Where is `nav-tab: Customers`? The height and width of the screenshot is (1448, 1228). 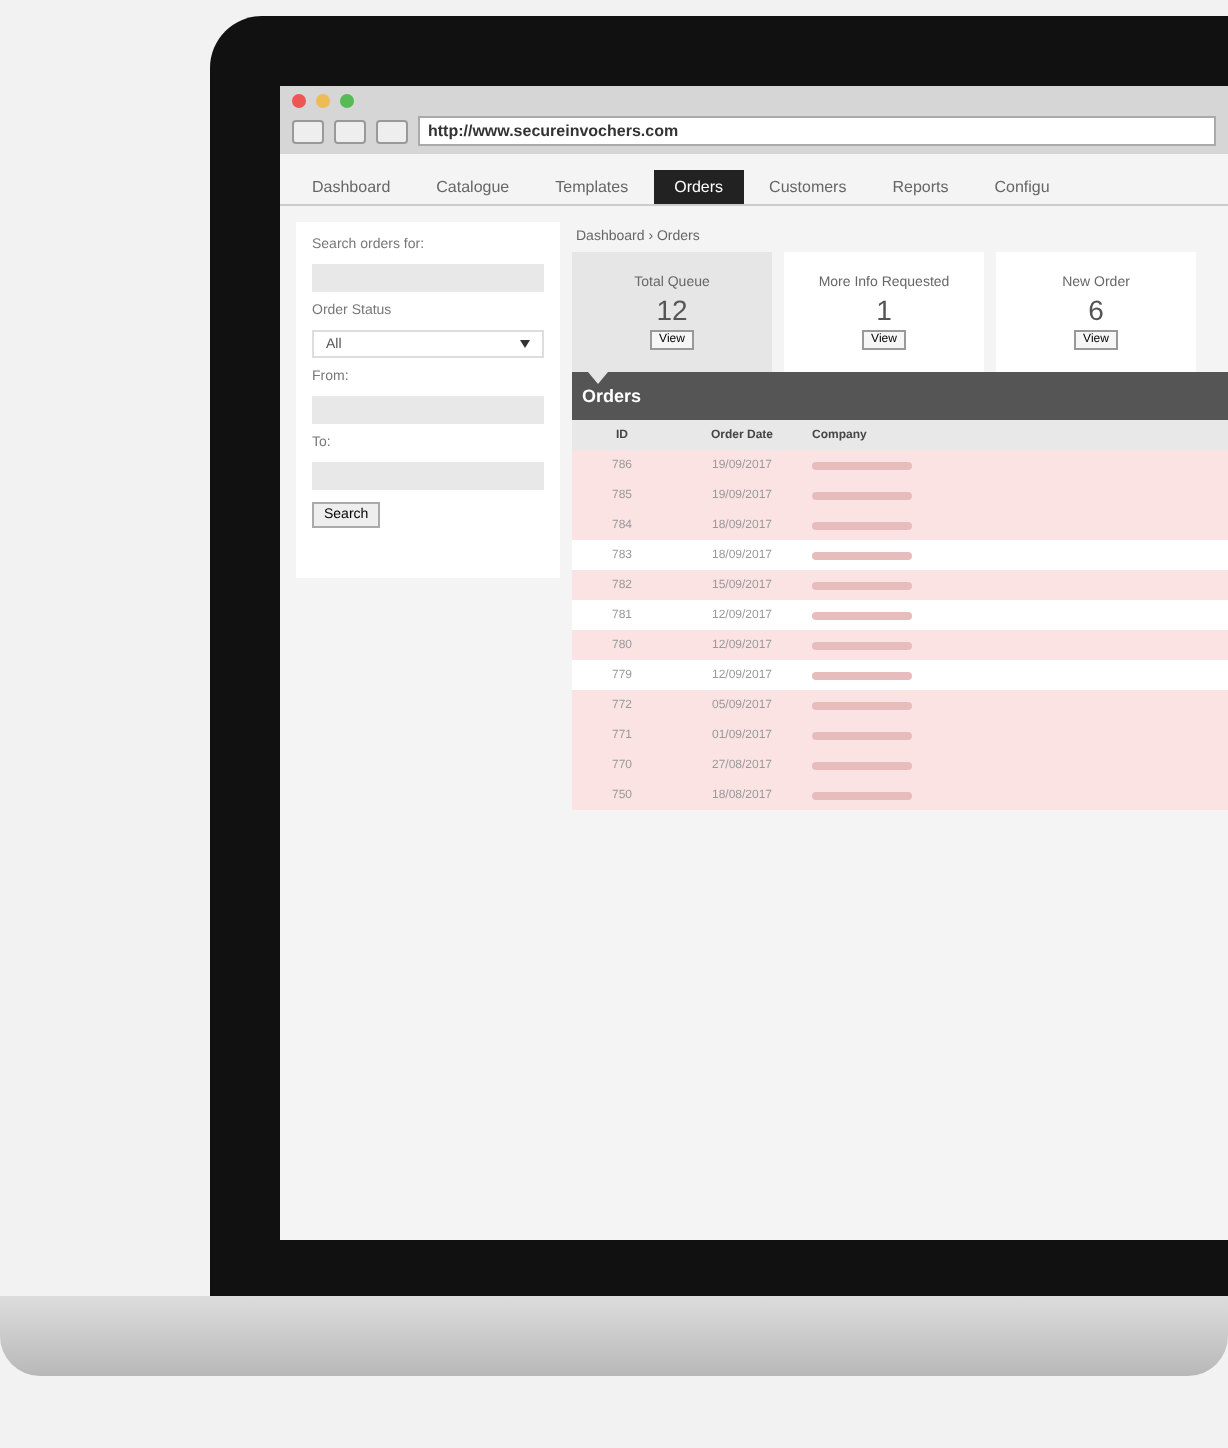 nav-tab: Customers is located at coordinates (808, 187).